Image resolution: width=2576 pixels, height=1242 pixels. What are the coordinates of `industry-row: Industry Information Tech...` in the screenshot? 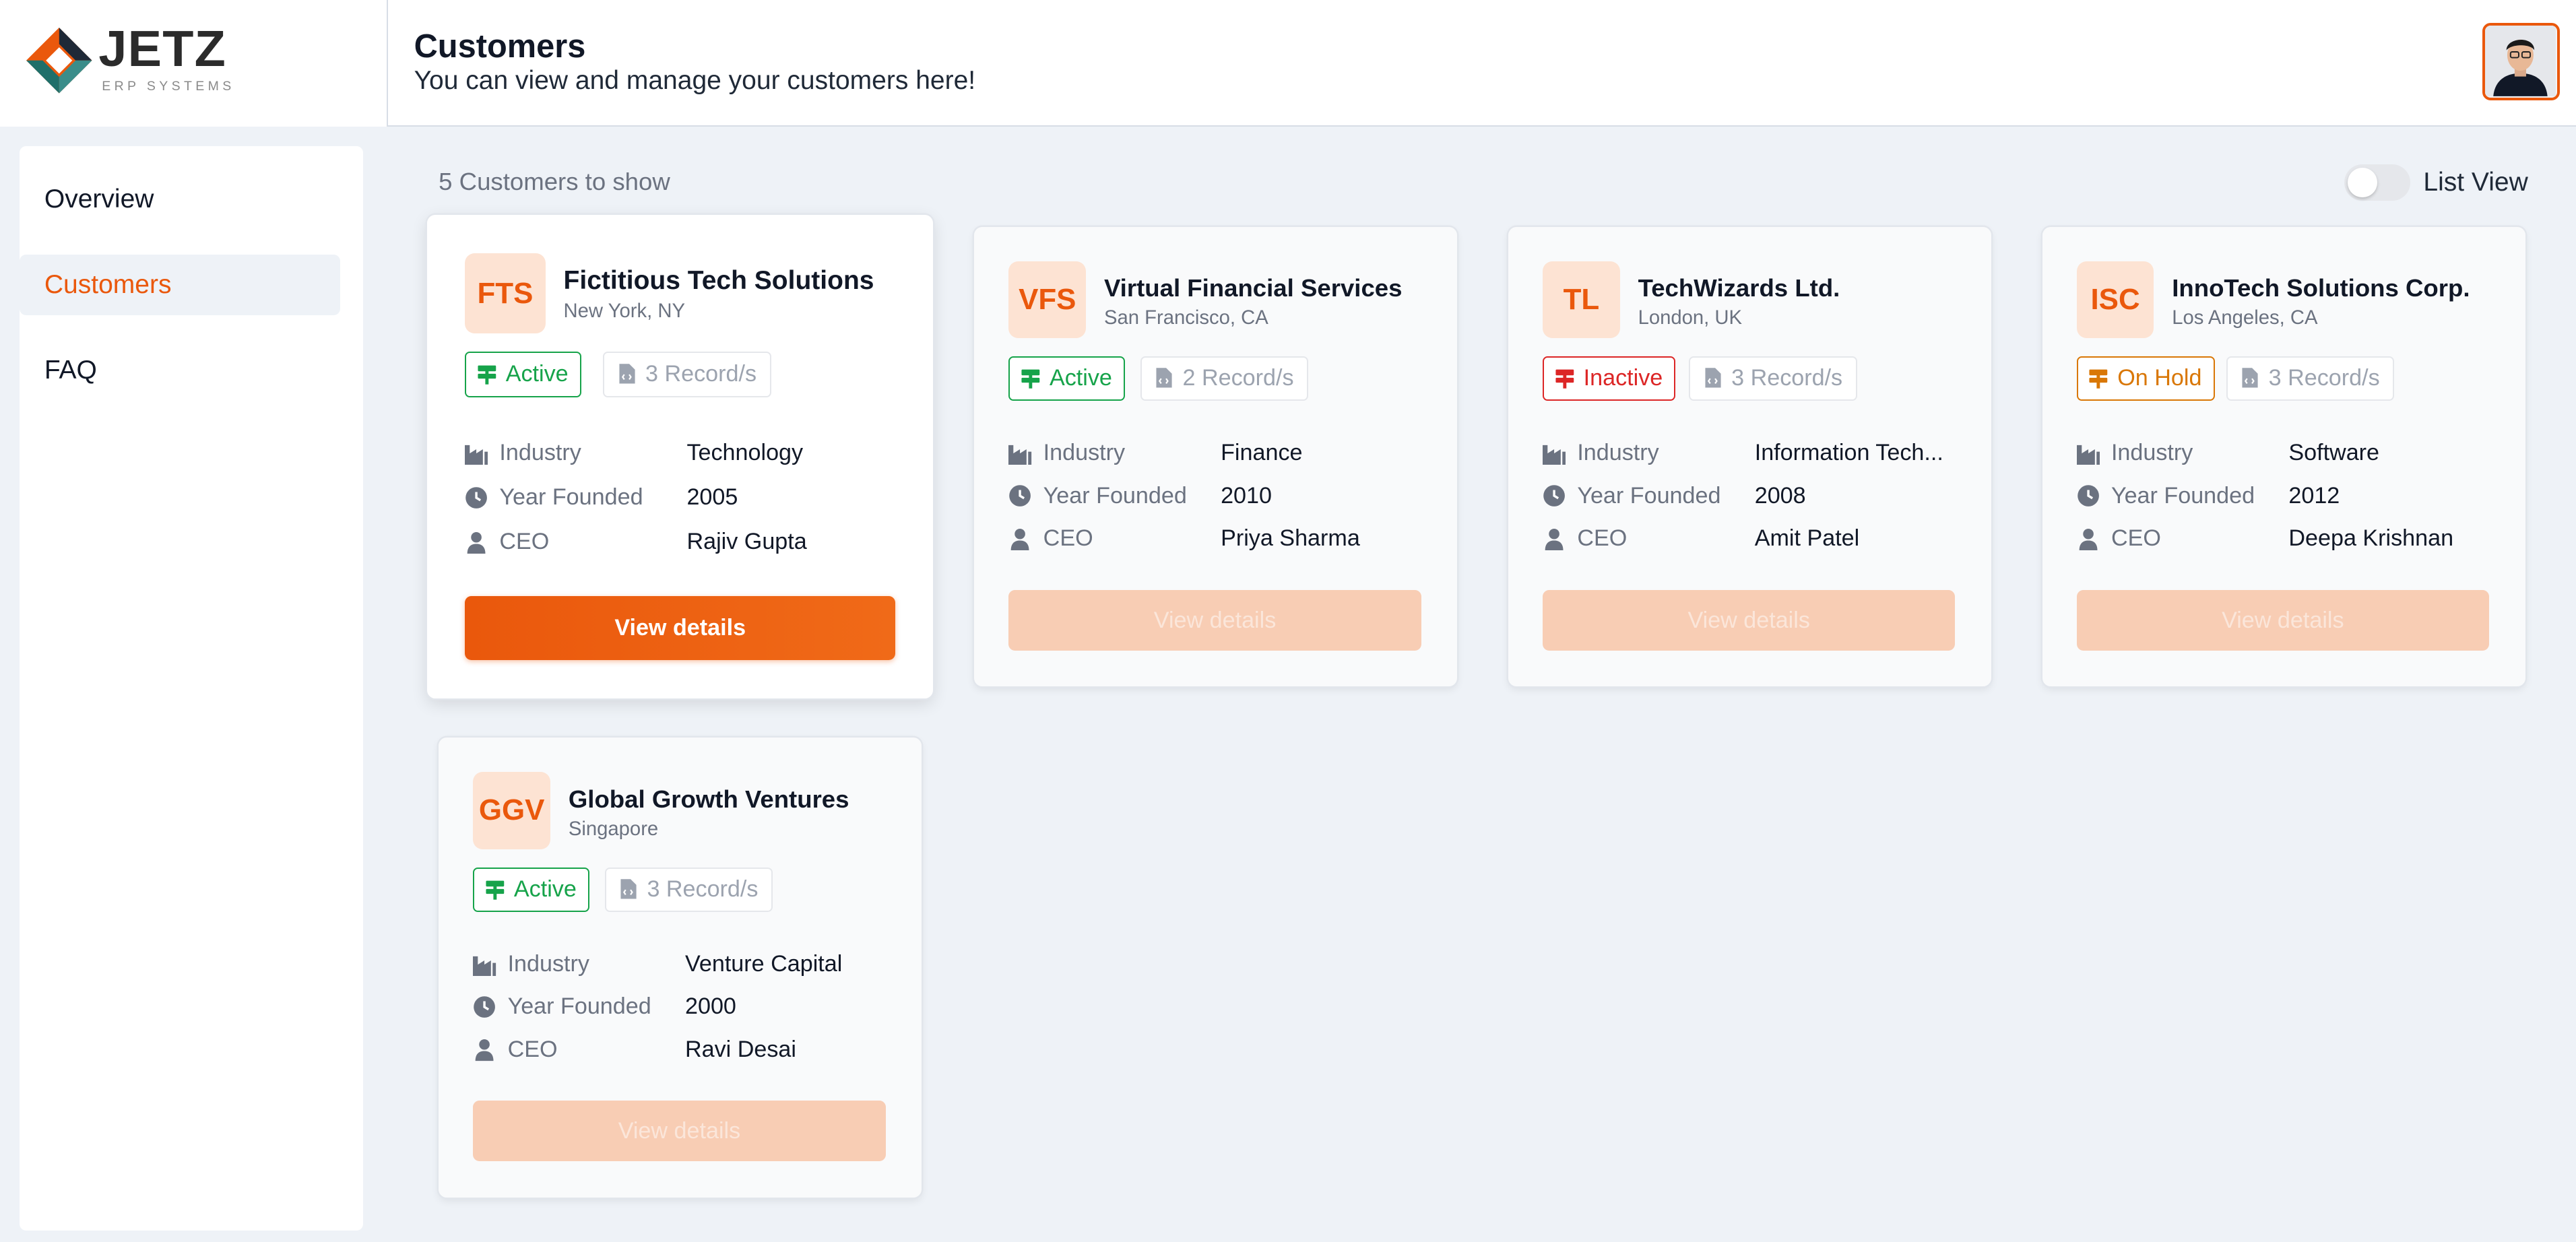 It's located at (1757, 453).